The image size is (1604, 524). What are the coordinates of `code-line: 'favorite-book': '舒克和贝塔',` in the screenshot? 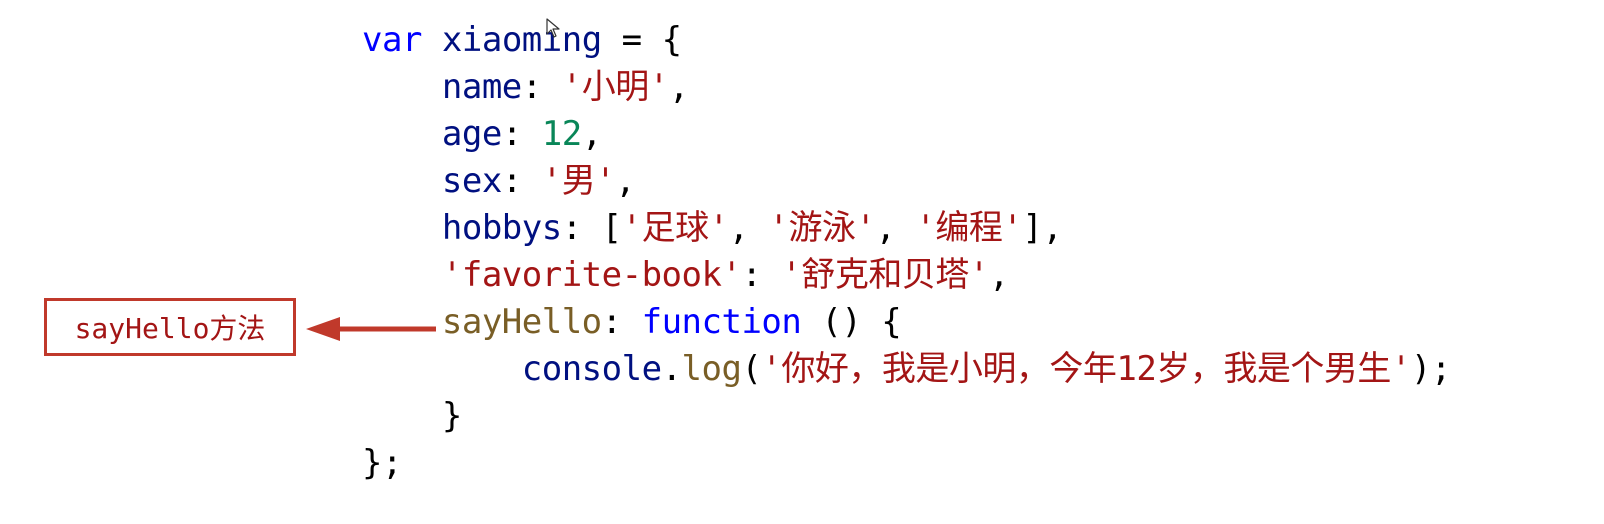 It's located at (906, 275).